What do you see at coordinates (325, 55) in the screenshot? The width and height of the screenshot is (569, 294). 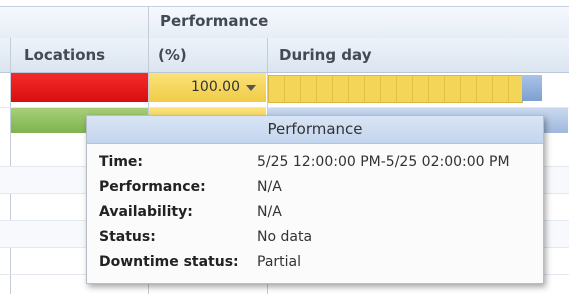 I see `during-day-column-header: During day` at bounding box center [325, 55].